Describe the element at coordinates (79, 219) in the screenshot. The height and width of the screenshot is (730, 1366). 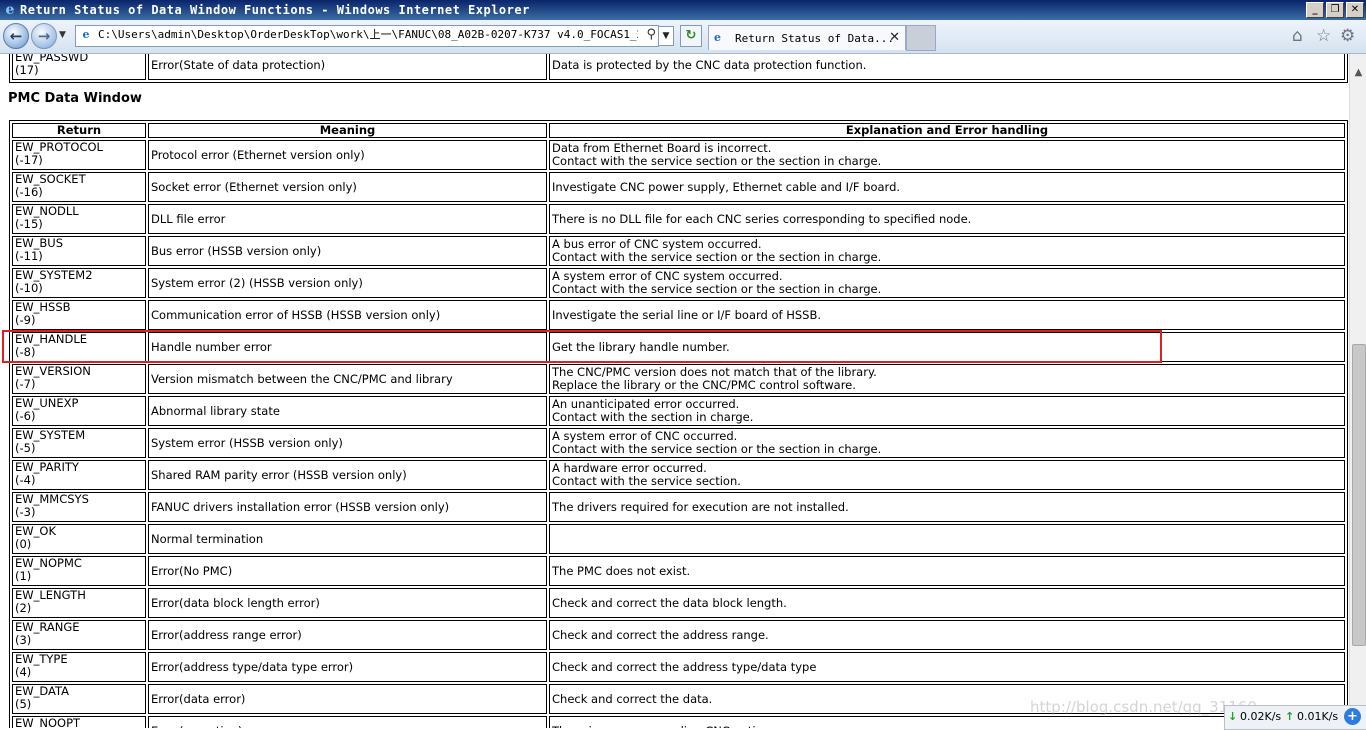
I see `return-cell: EW_NODLL (-15)` at that location.